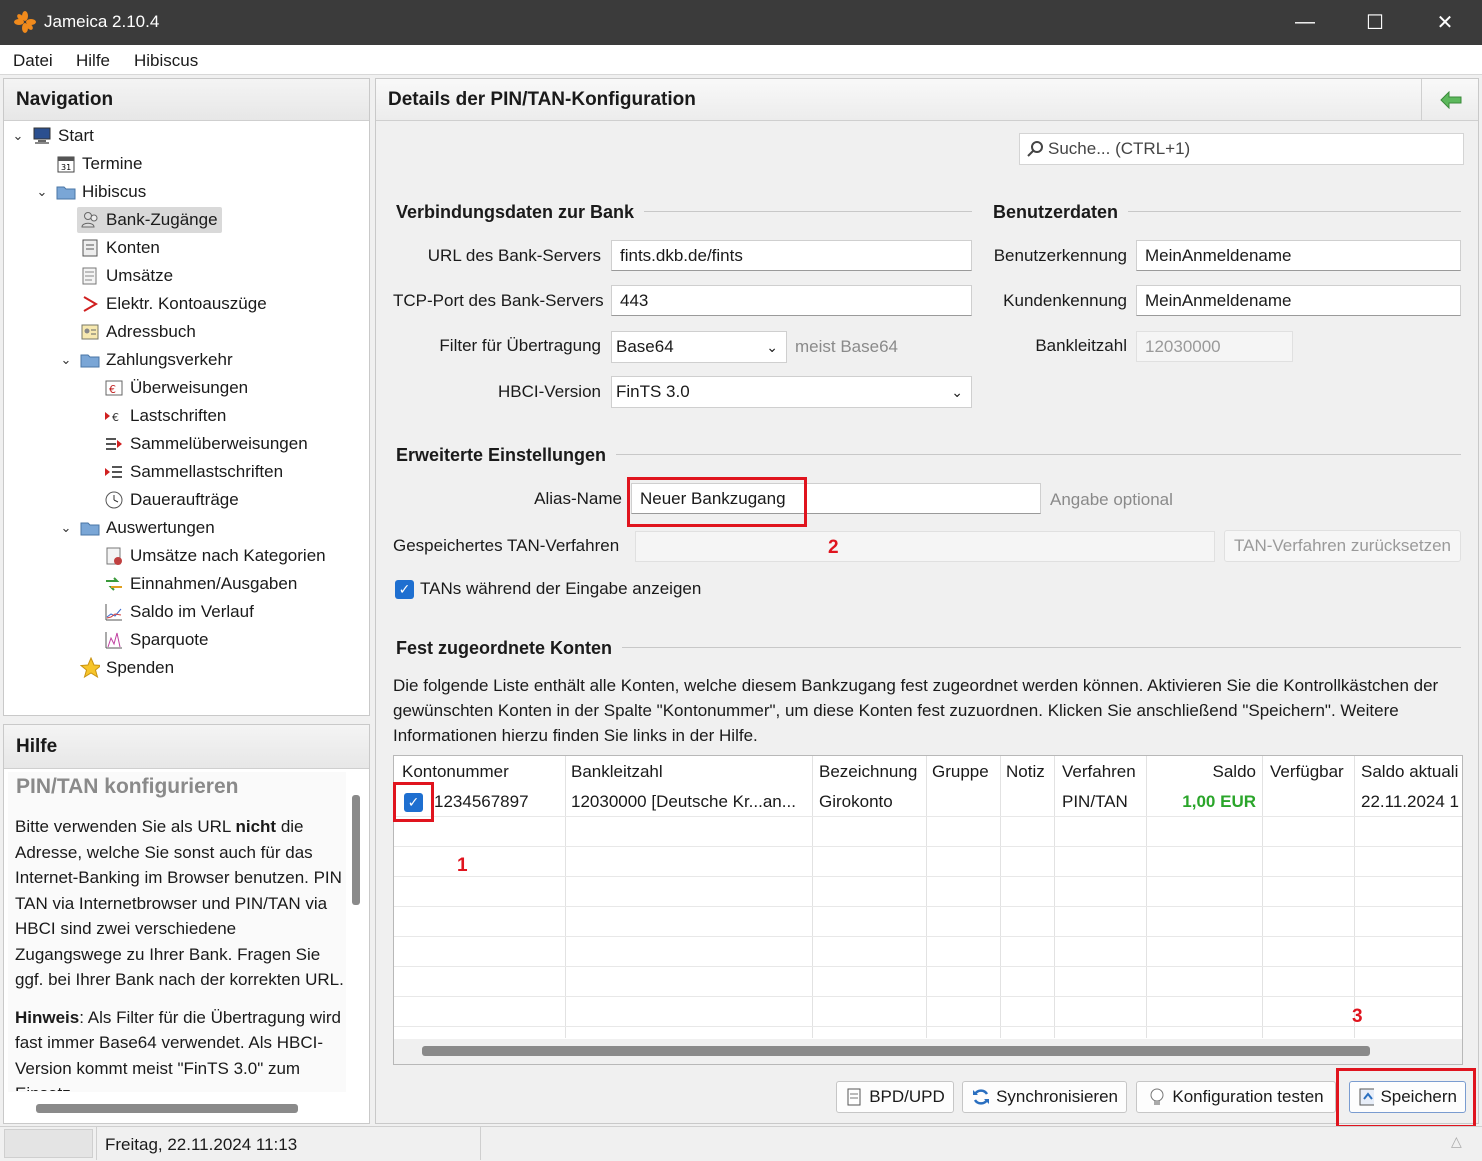  What do you see at coordinates (176, 388) in the screenshot?
I see `nav-item-ueberweisungen: € Überweisungen` at bounding box center [176, 388].